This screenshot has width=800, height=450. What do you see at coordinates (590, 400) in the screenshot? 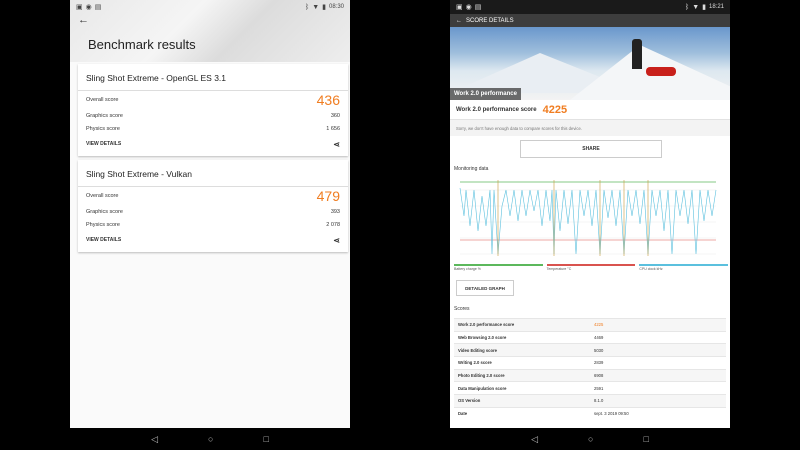
I see `table-row: OS Version 8.1.0` at bounding box center [590, 400].